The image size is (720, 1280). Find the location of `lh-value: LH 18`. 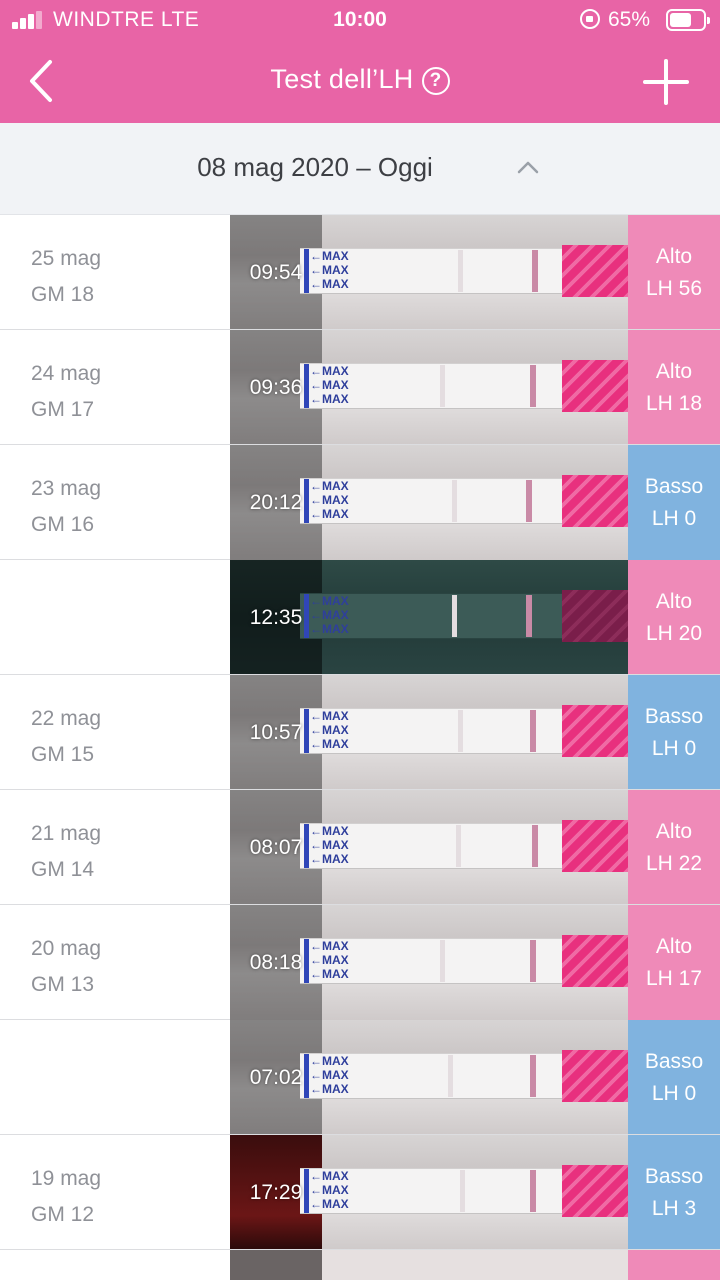

lh-value: LH 18 is located at coordinates (674, 403).